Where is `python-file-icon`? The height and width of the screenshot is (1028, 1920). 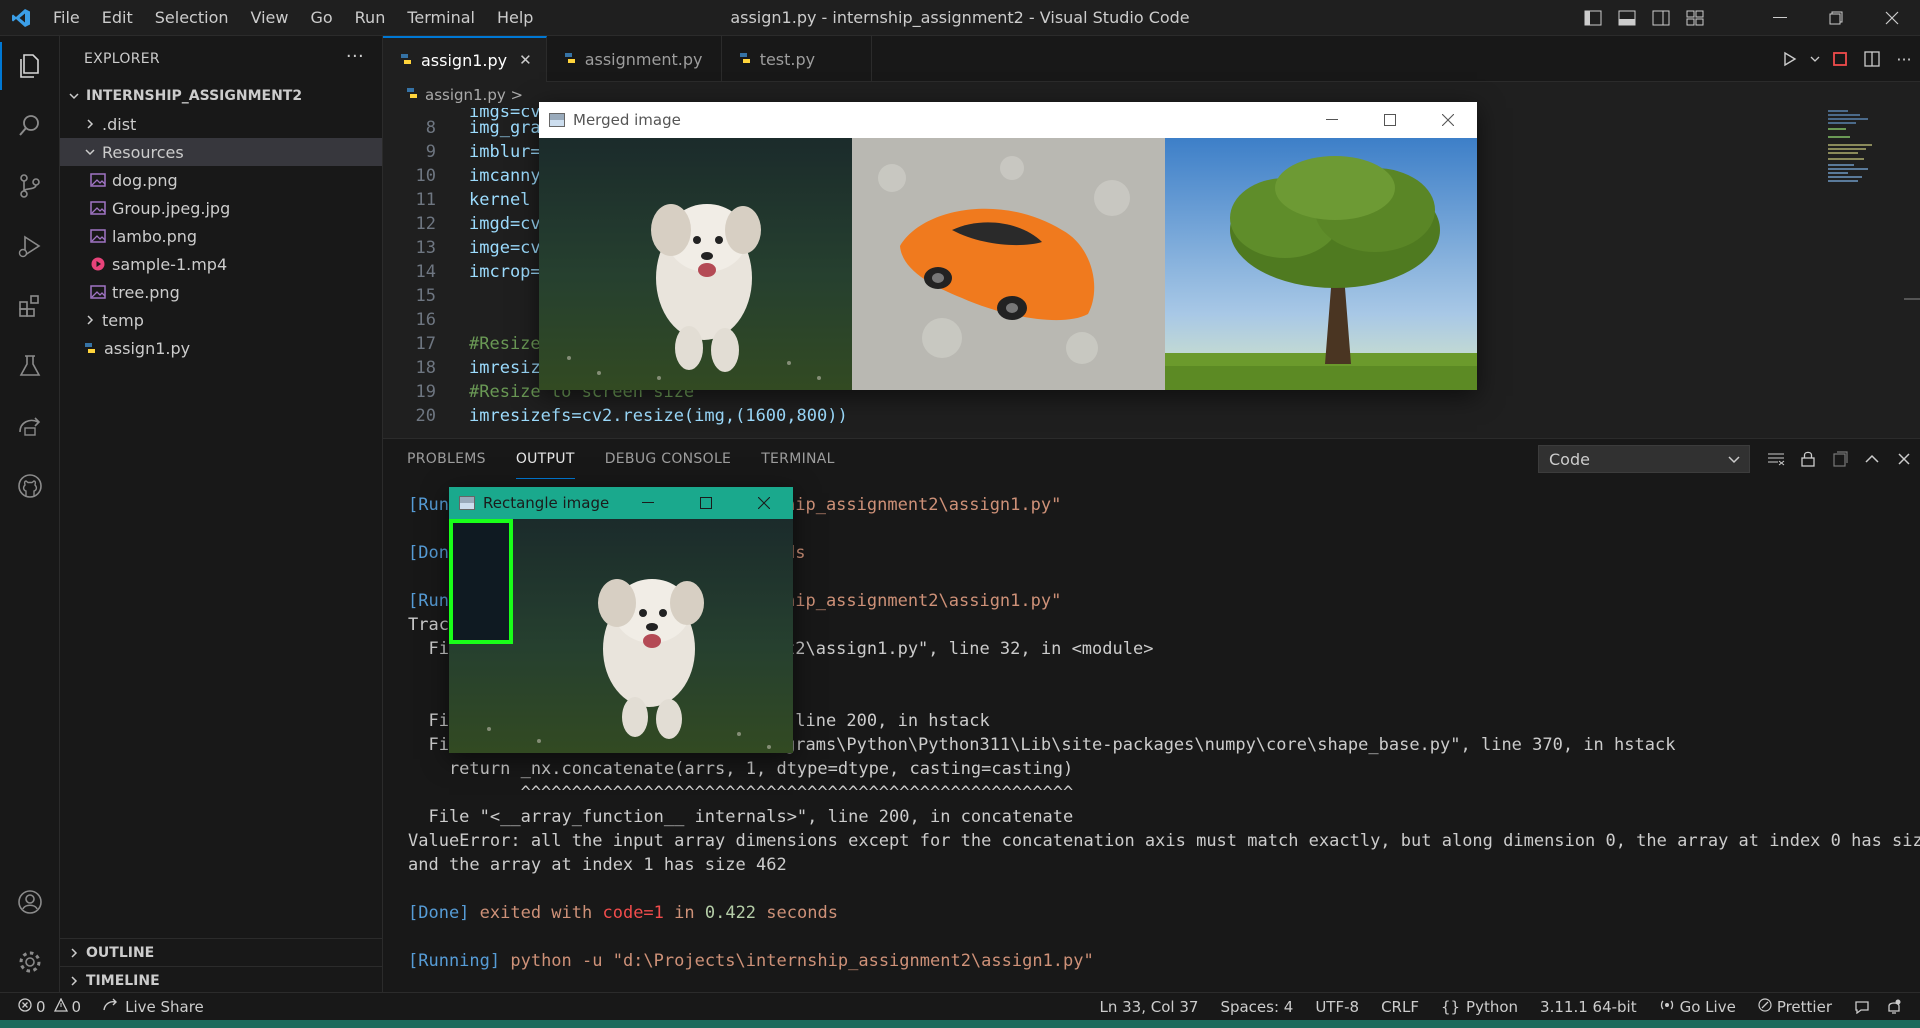 python-file-icon is located at coordinates (745, 59).